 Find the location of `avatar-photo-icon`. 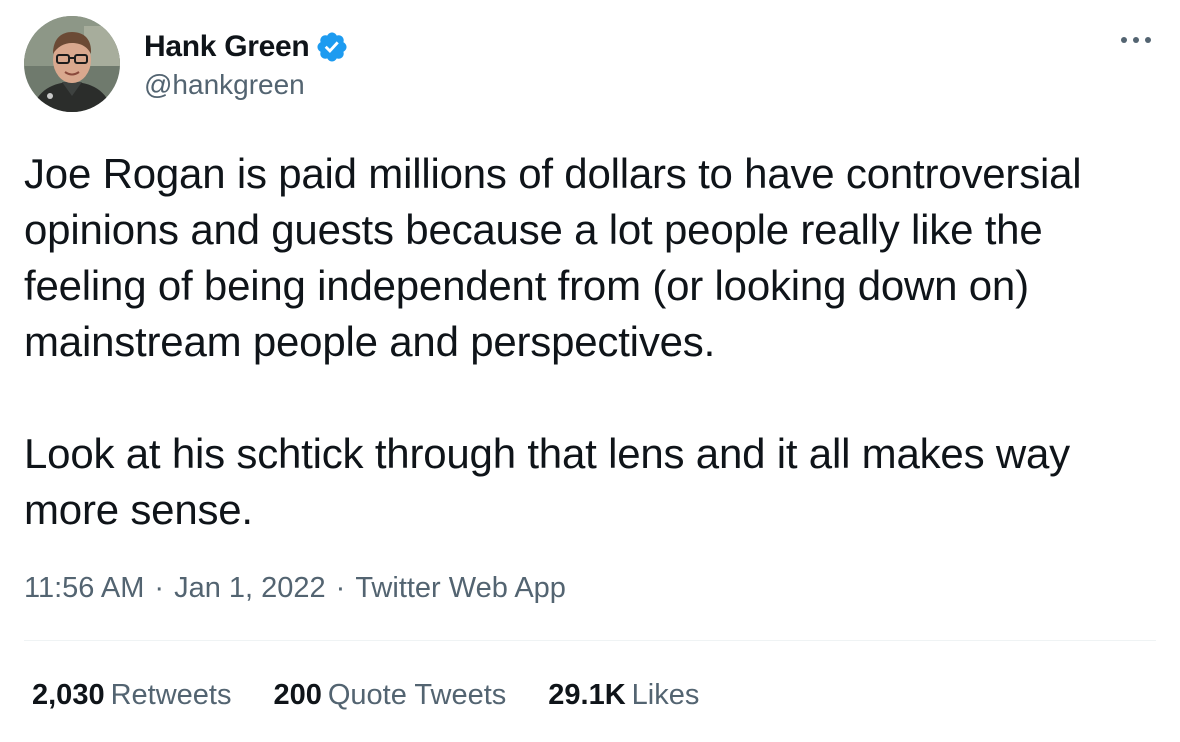

avatar-photo-icon is located at coordinates (72, 64).